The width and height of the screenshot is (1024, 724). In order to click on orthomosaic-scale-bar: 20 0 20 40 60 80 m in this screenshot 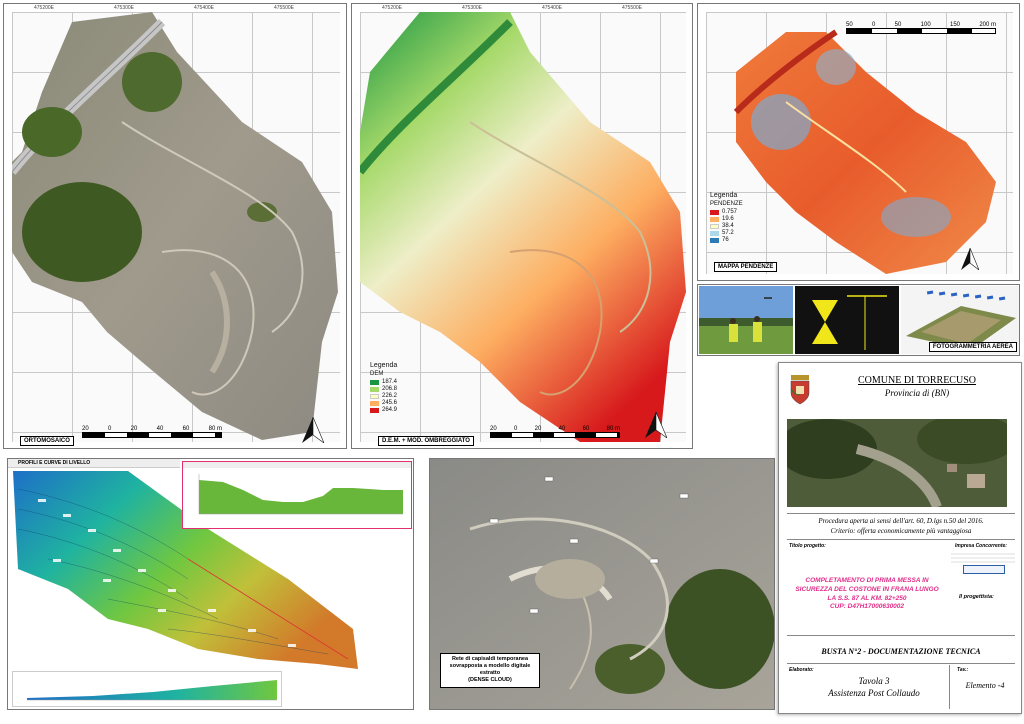, I will do `click(152, 432)`.